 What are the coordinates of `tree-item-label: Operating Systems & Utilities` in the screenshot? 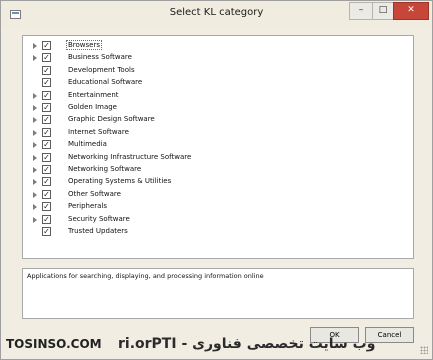 It's located at (120, 181).